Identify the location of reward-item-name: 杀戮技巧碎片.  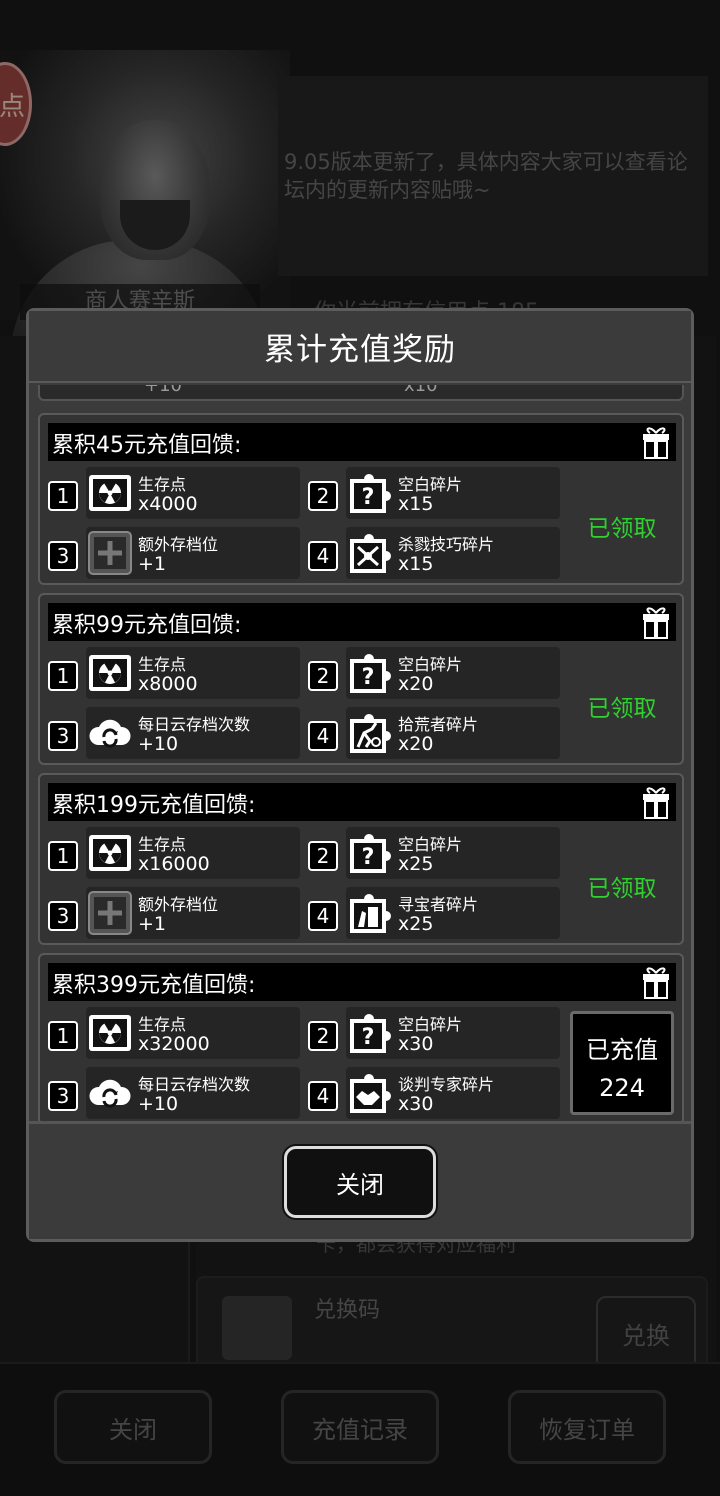
(446, 544).